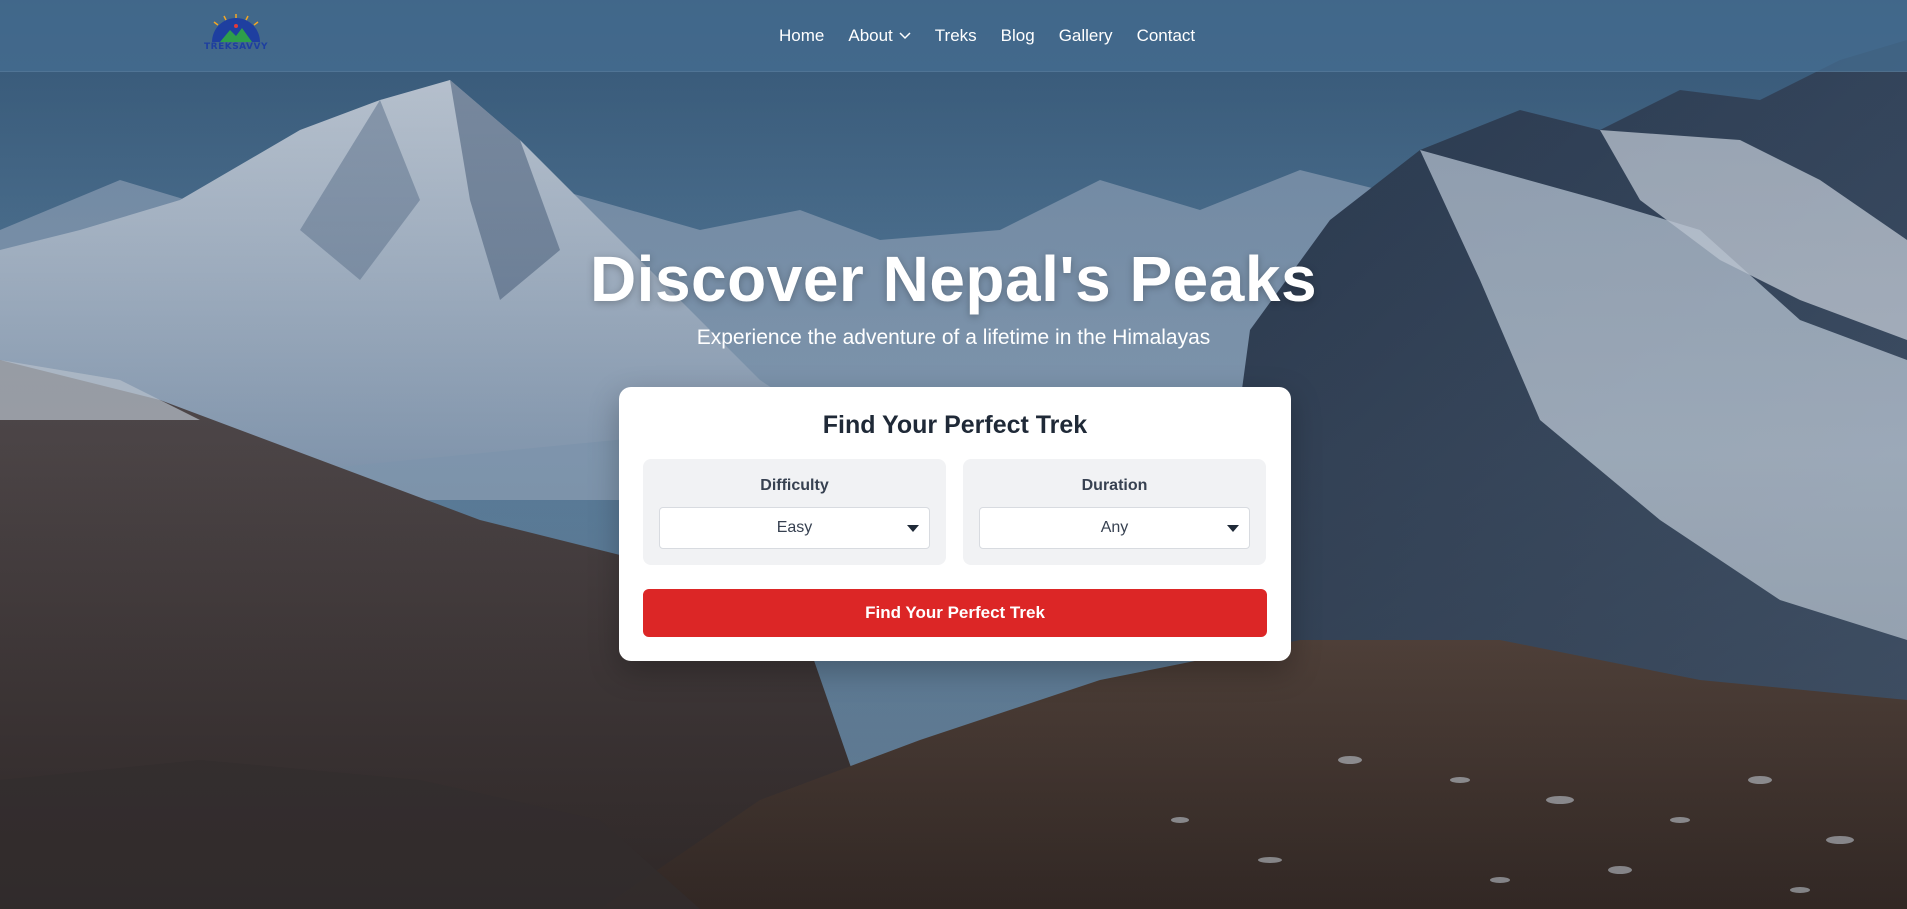 Image resolution: width=1907 pixels, height=909 pixels. Describe the element at coordinates (955, 425) in the screenshot. I see `search-card-title: Find Your Perfect Trek` at that location.